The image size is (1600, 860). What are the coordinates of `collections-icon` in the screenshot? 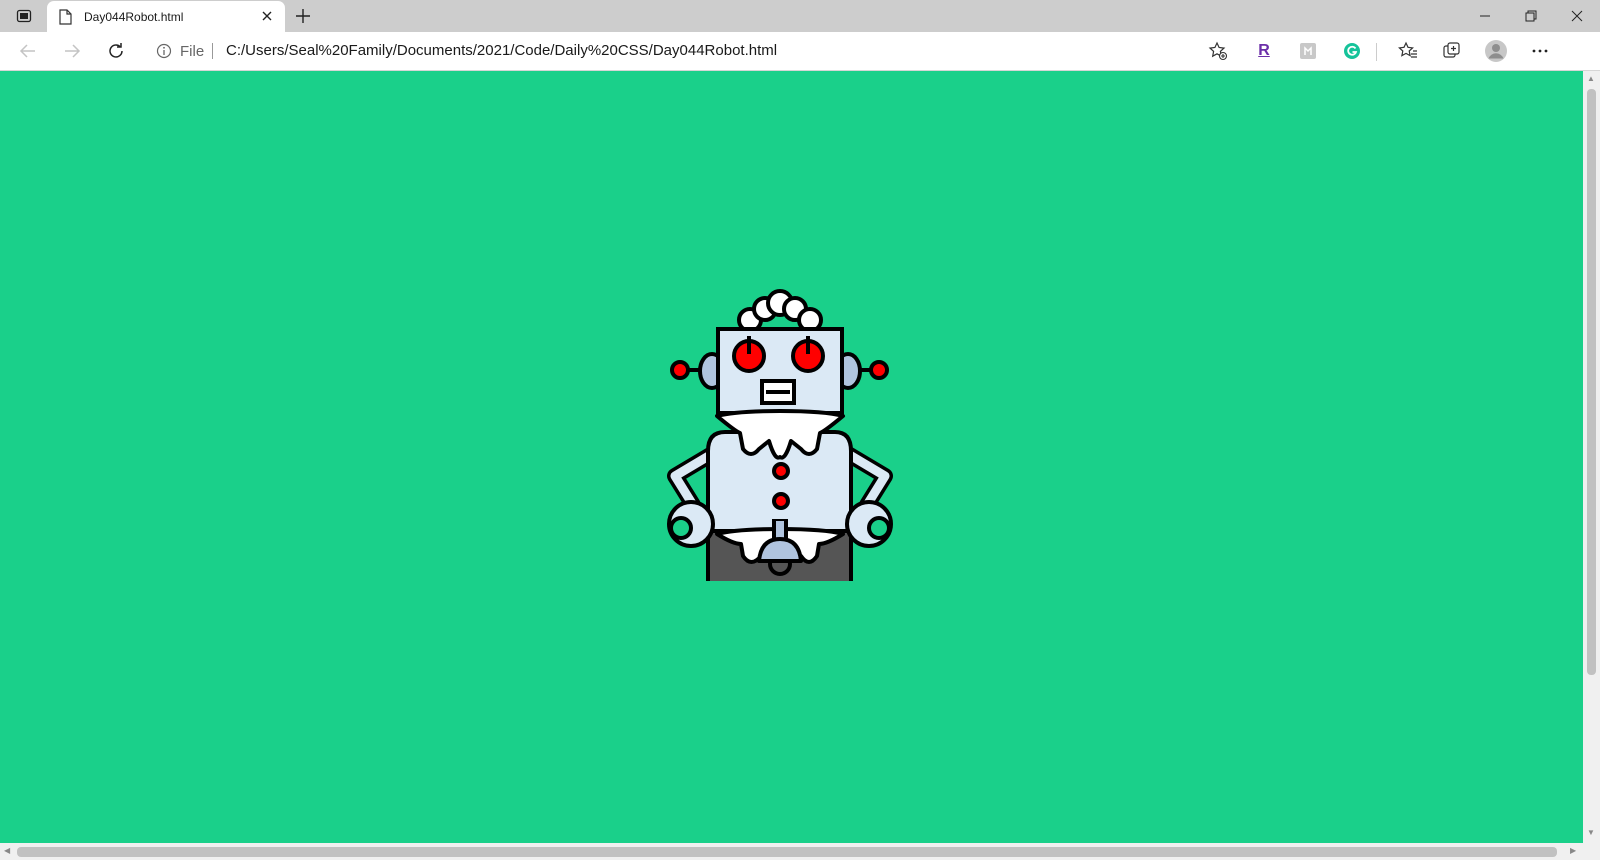 It's located at (1451, 50).